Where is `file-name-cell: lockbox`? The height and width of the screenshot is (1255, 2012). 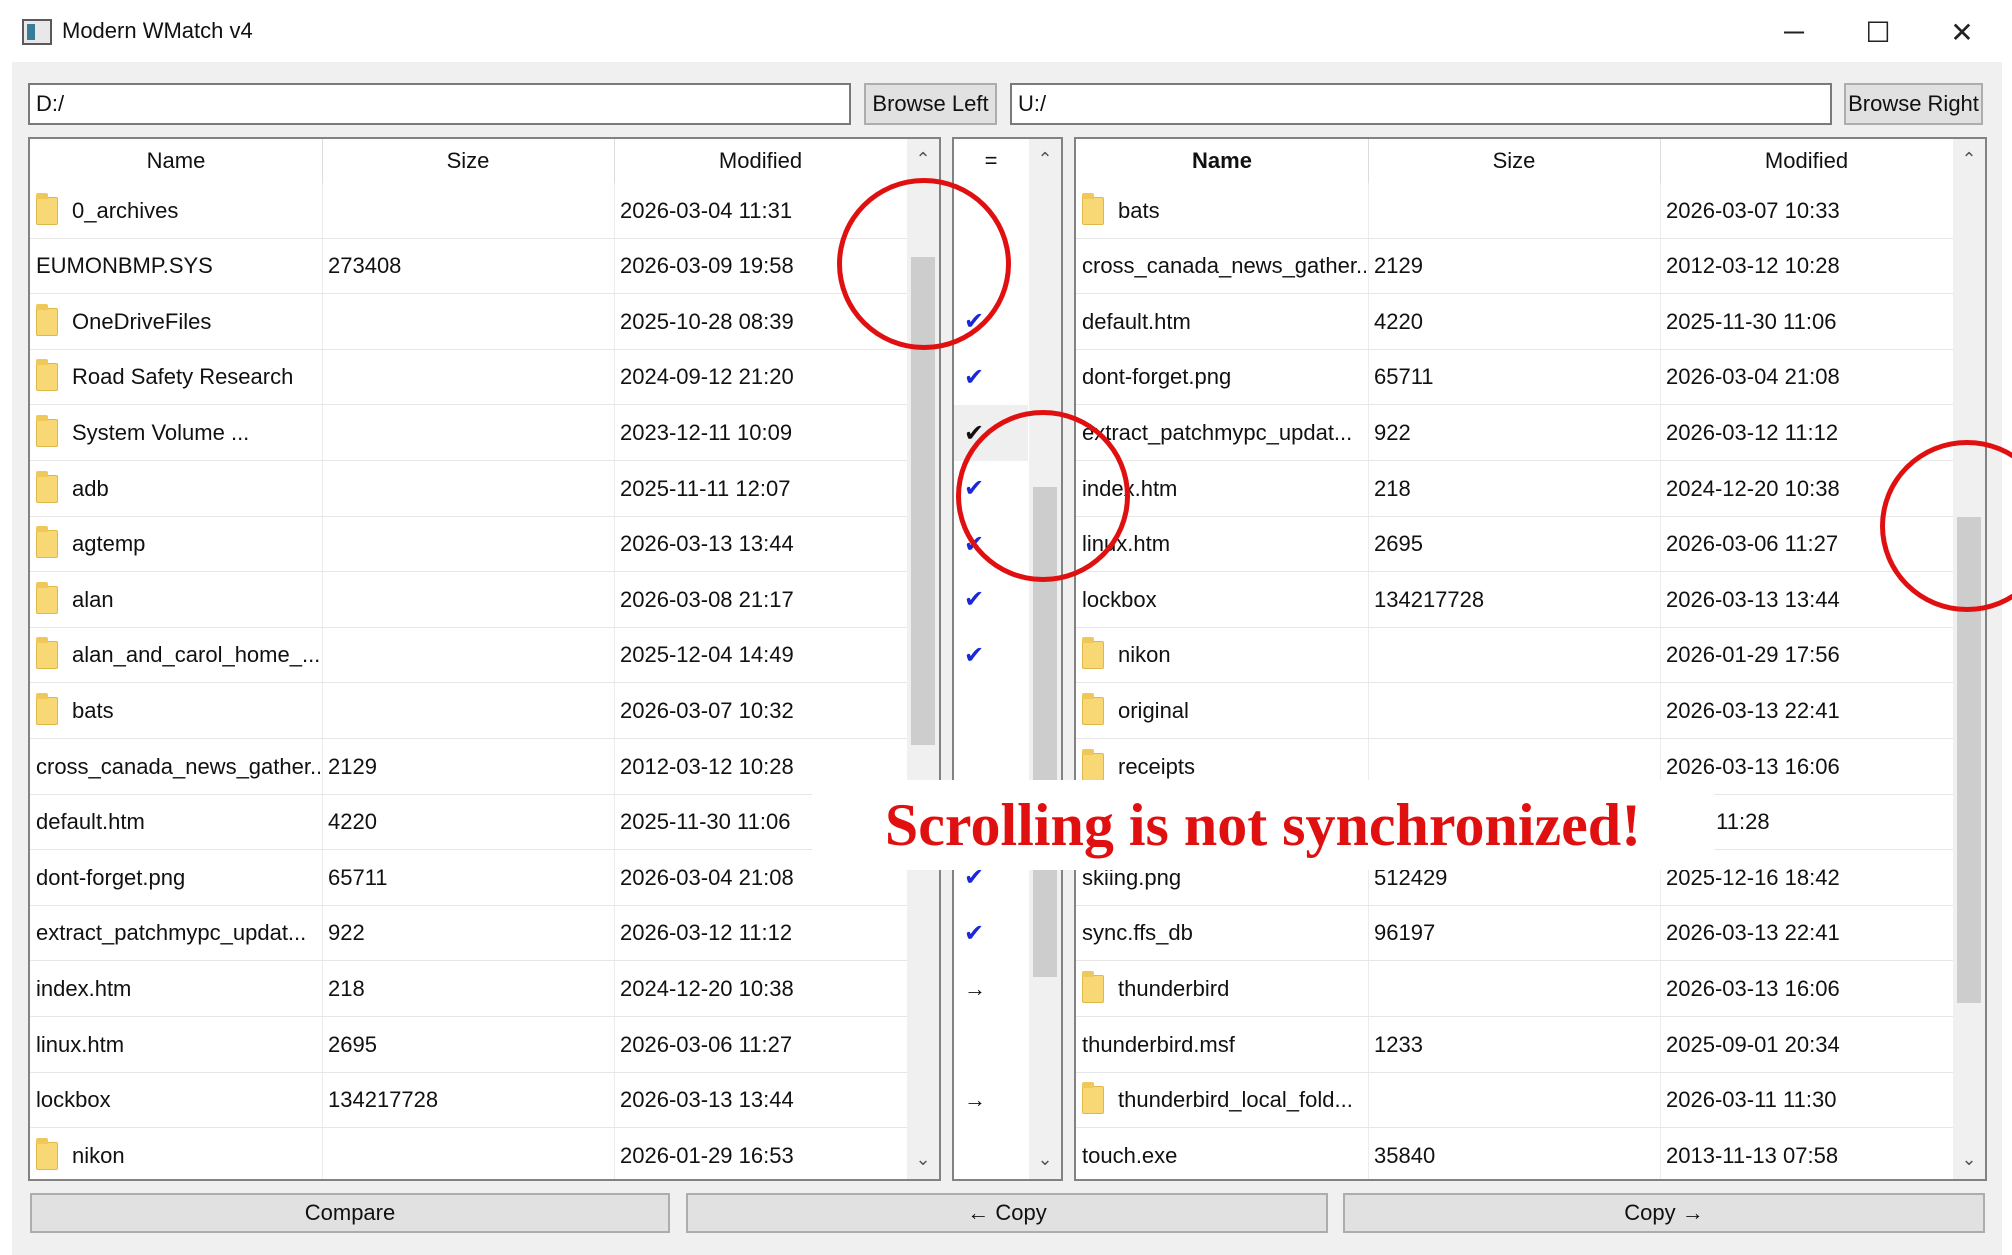
file-name-cell: lockbox is located at coordinates (1224, 599).